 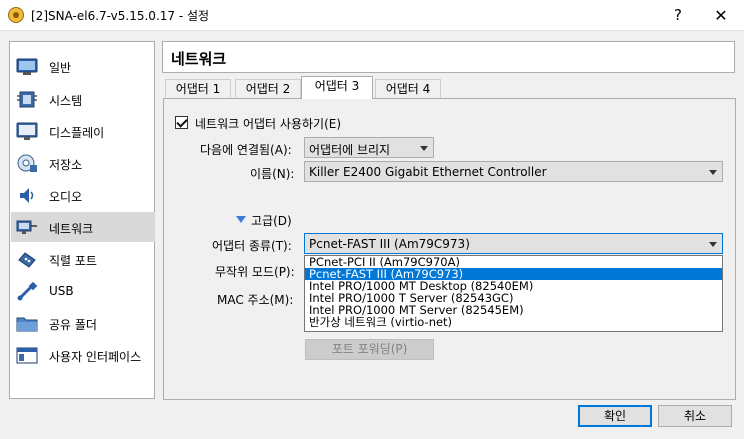 What do you see at coordinates (246, 150) in the screenshot?
I see `attached-to-label: 다음에 연결됨(A):` at bounding box center [246, 150].